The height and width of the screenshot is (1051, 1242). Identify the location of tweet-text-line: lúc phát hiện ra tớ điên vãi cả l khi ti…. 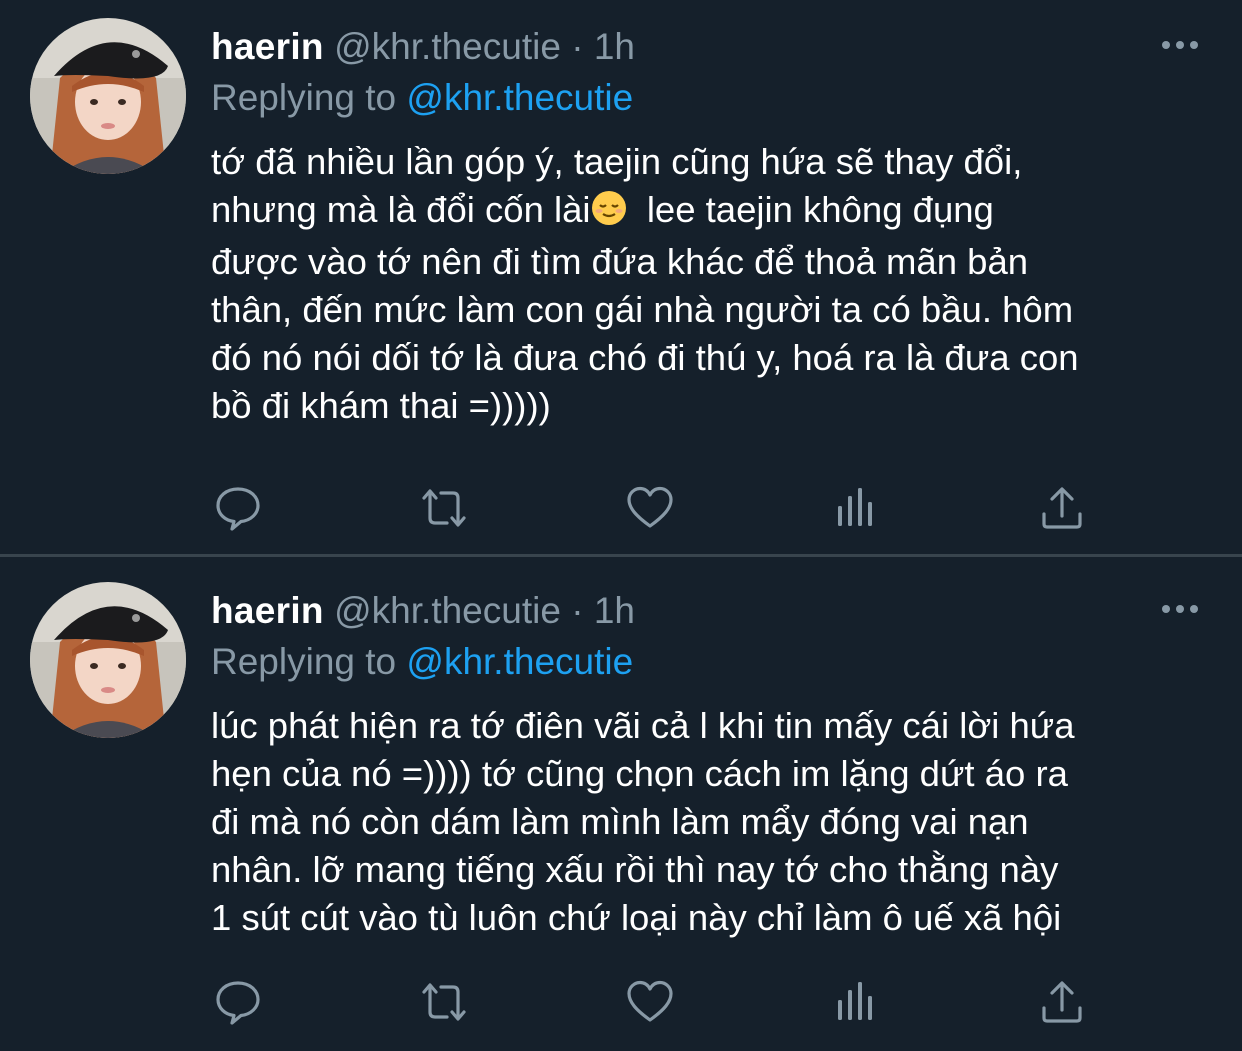
(643, 725).